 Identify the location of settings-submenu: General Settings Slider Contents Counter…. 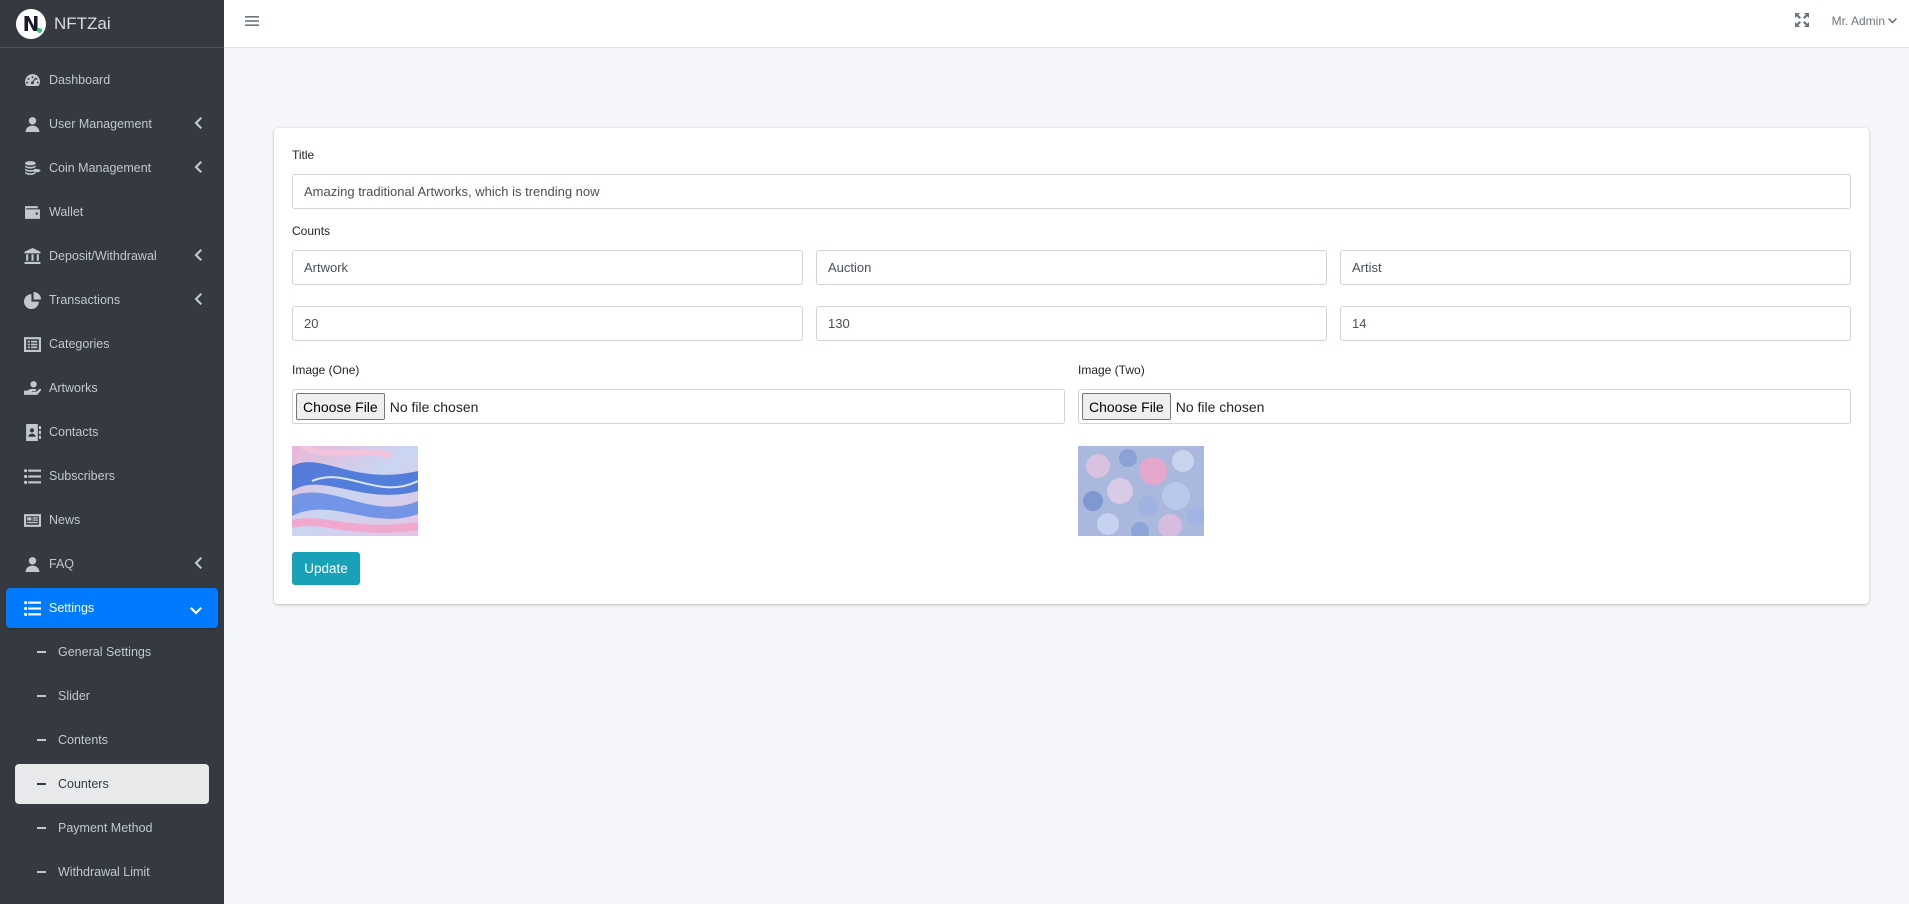
(112, 762).